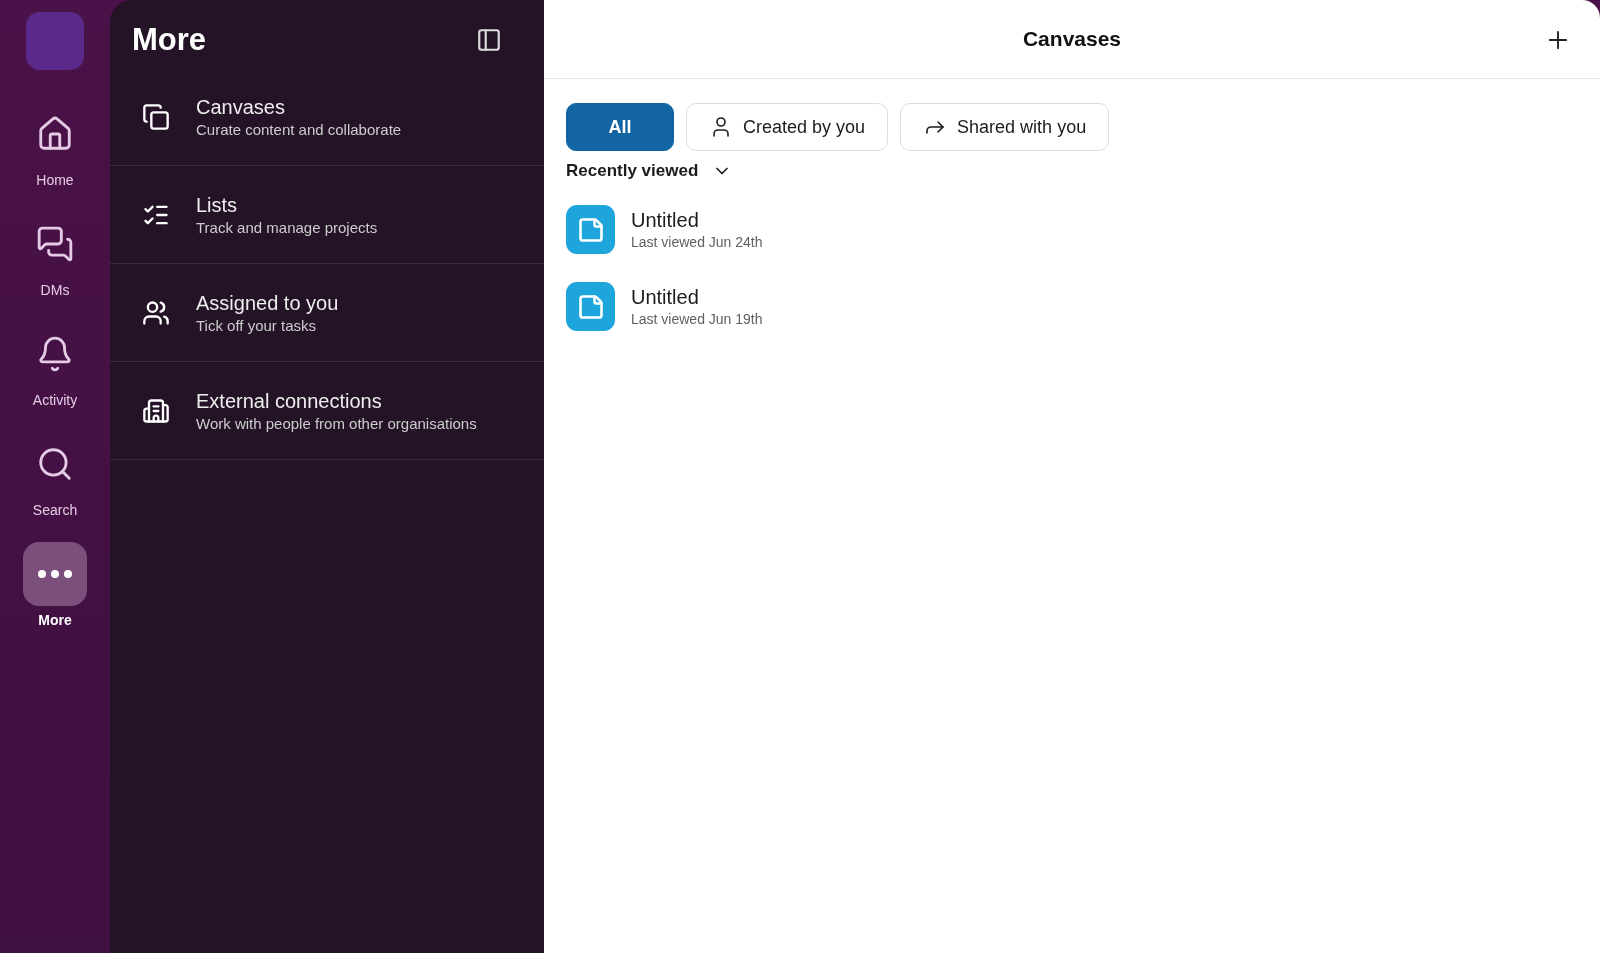  Describe the element at coordinates (1005, 127) in the screenshot. I see `filter-tab: Shared with you` at that location.